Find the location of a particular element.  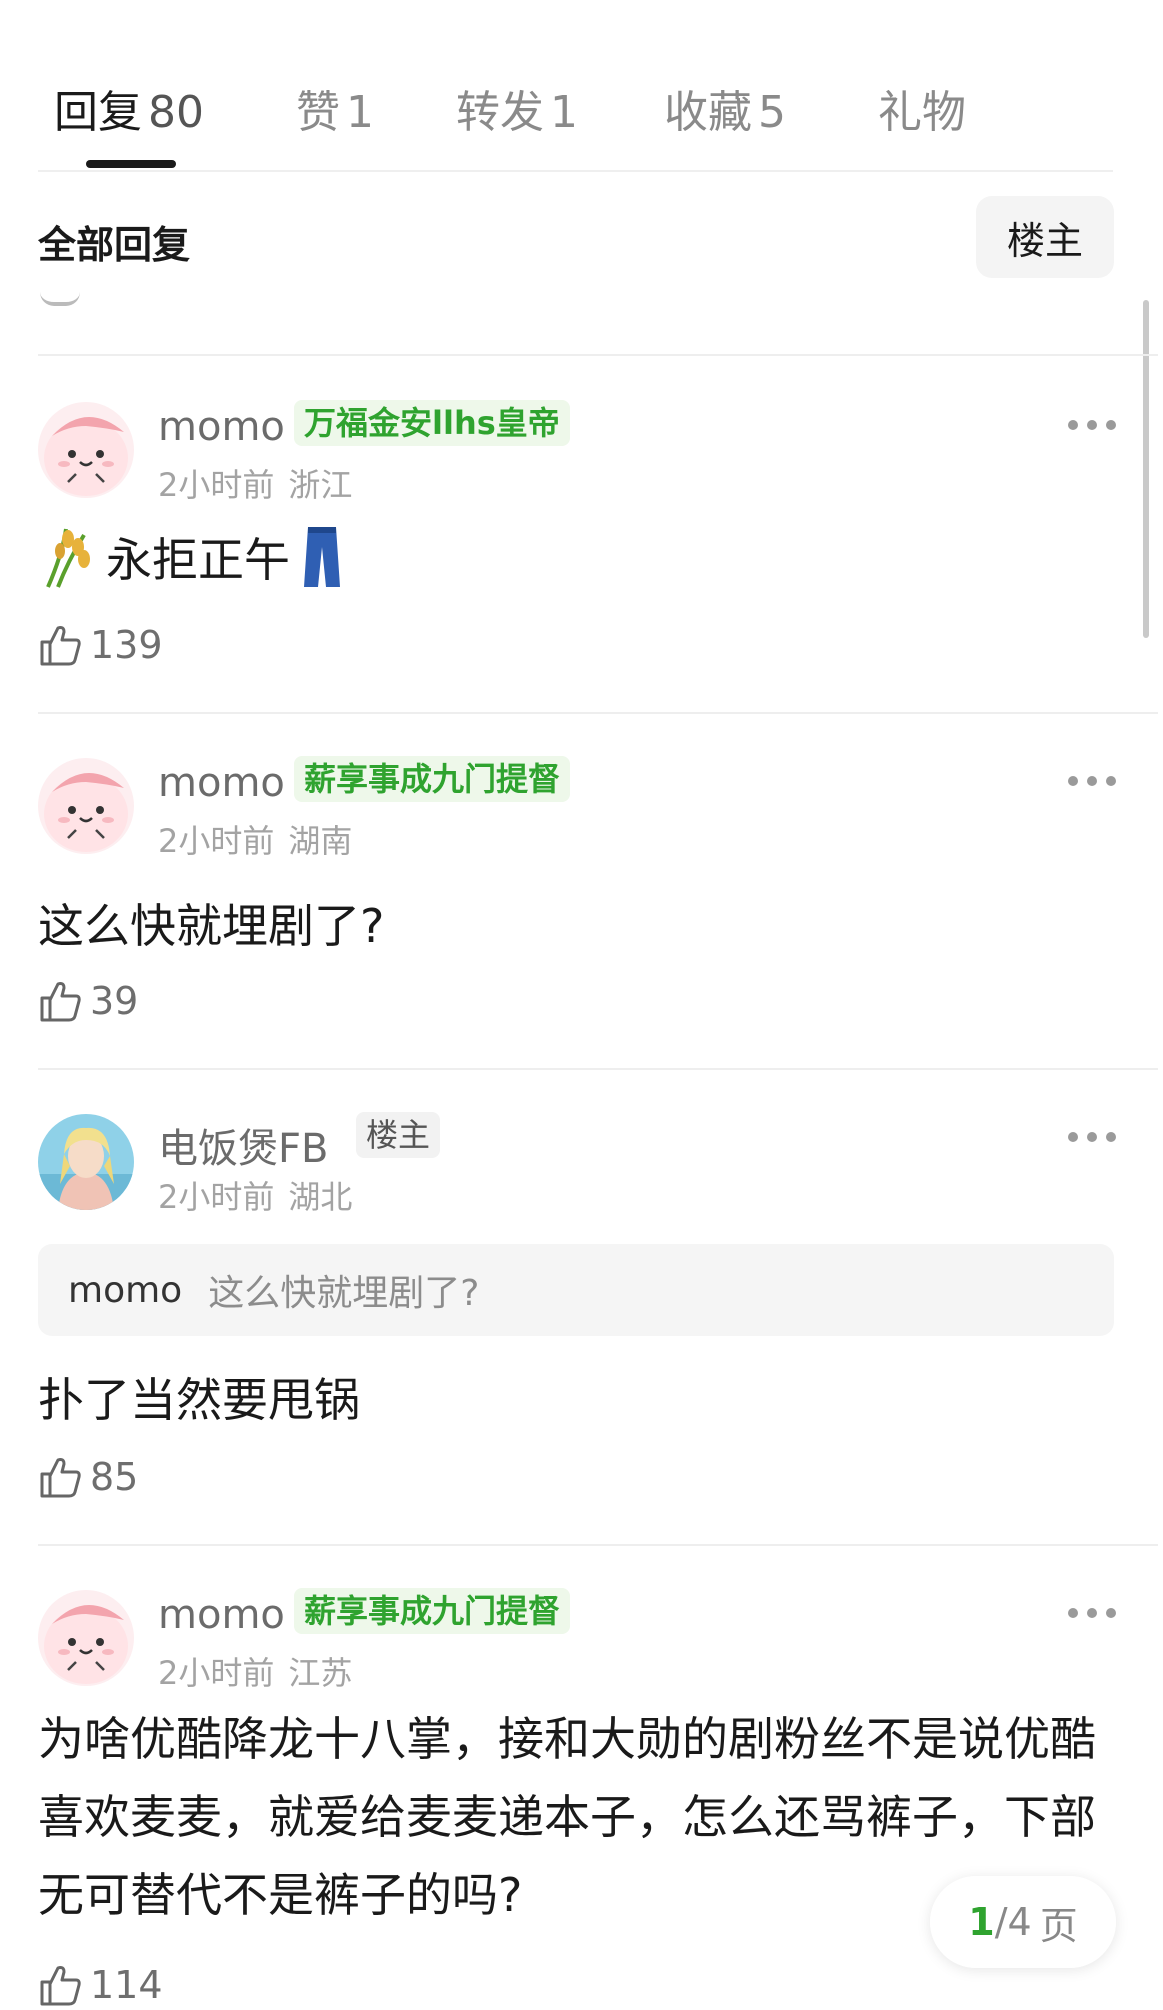

current-page: 1 is located at coordinates (981, 1922).